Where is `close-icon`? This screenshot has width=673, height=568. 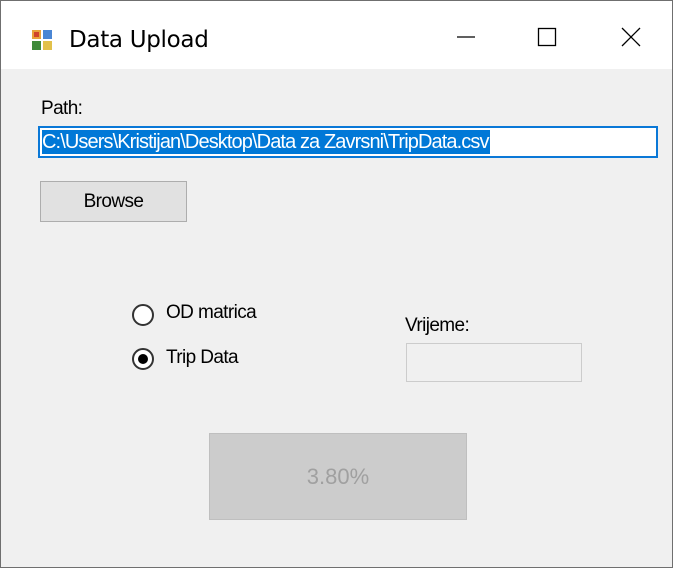 close-icon is located at coordinates (631, 39).